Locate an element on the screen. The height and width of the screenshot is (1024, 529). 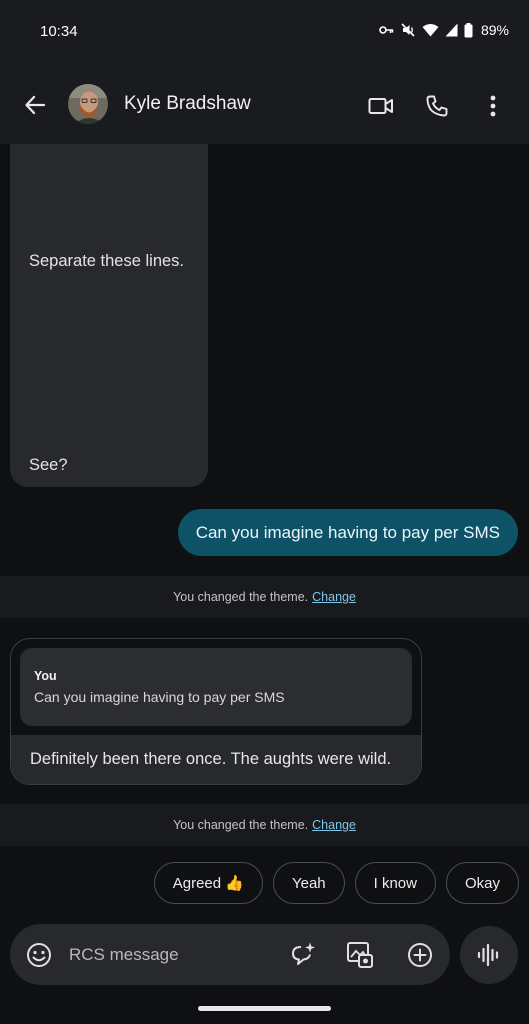
magic-compose-button is located at coordinates (303, 955).